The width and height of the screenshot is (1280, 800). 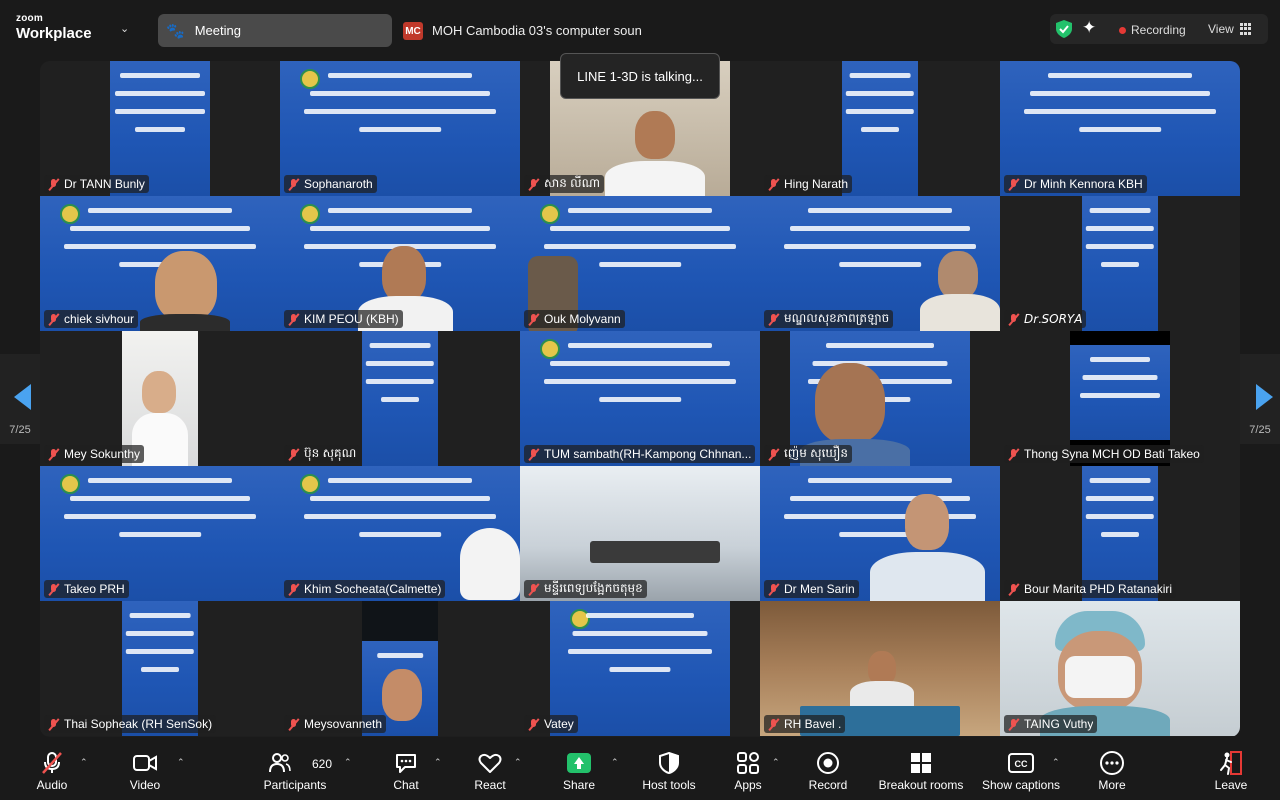 I want to click on participant-name-tag: Thong Syna MCH OD Bati Takeo, so click(x=1104, y=454).